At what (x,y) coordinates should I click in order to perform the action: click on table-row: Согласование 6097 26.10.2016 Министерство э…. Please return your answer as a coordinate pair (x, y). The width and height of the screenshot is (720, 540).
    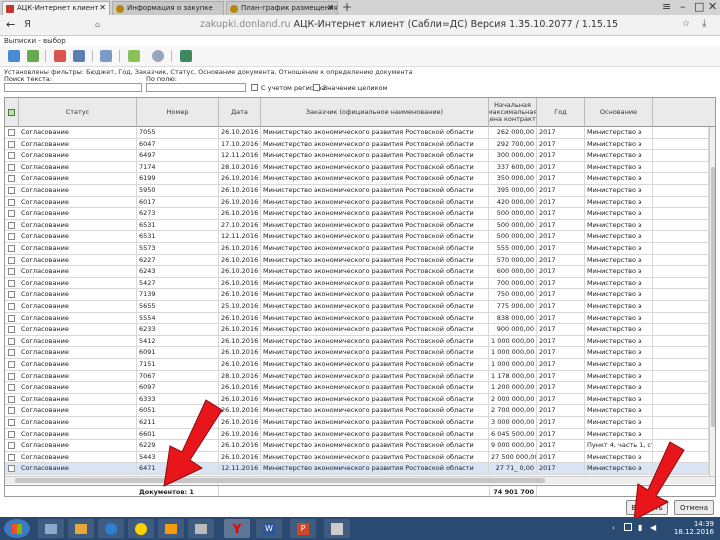
    Looking at the image, I should click on (360, 388).